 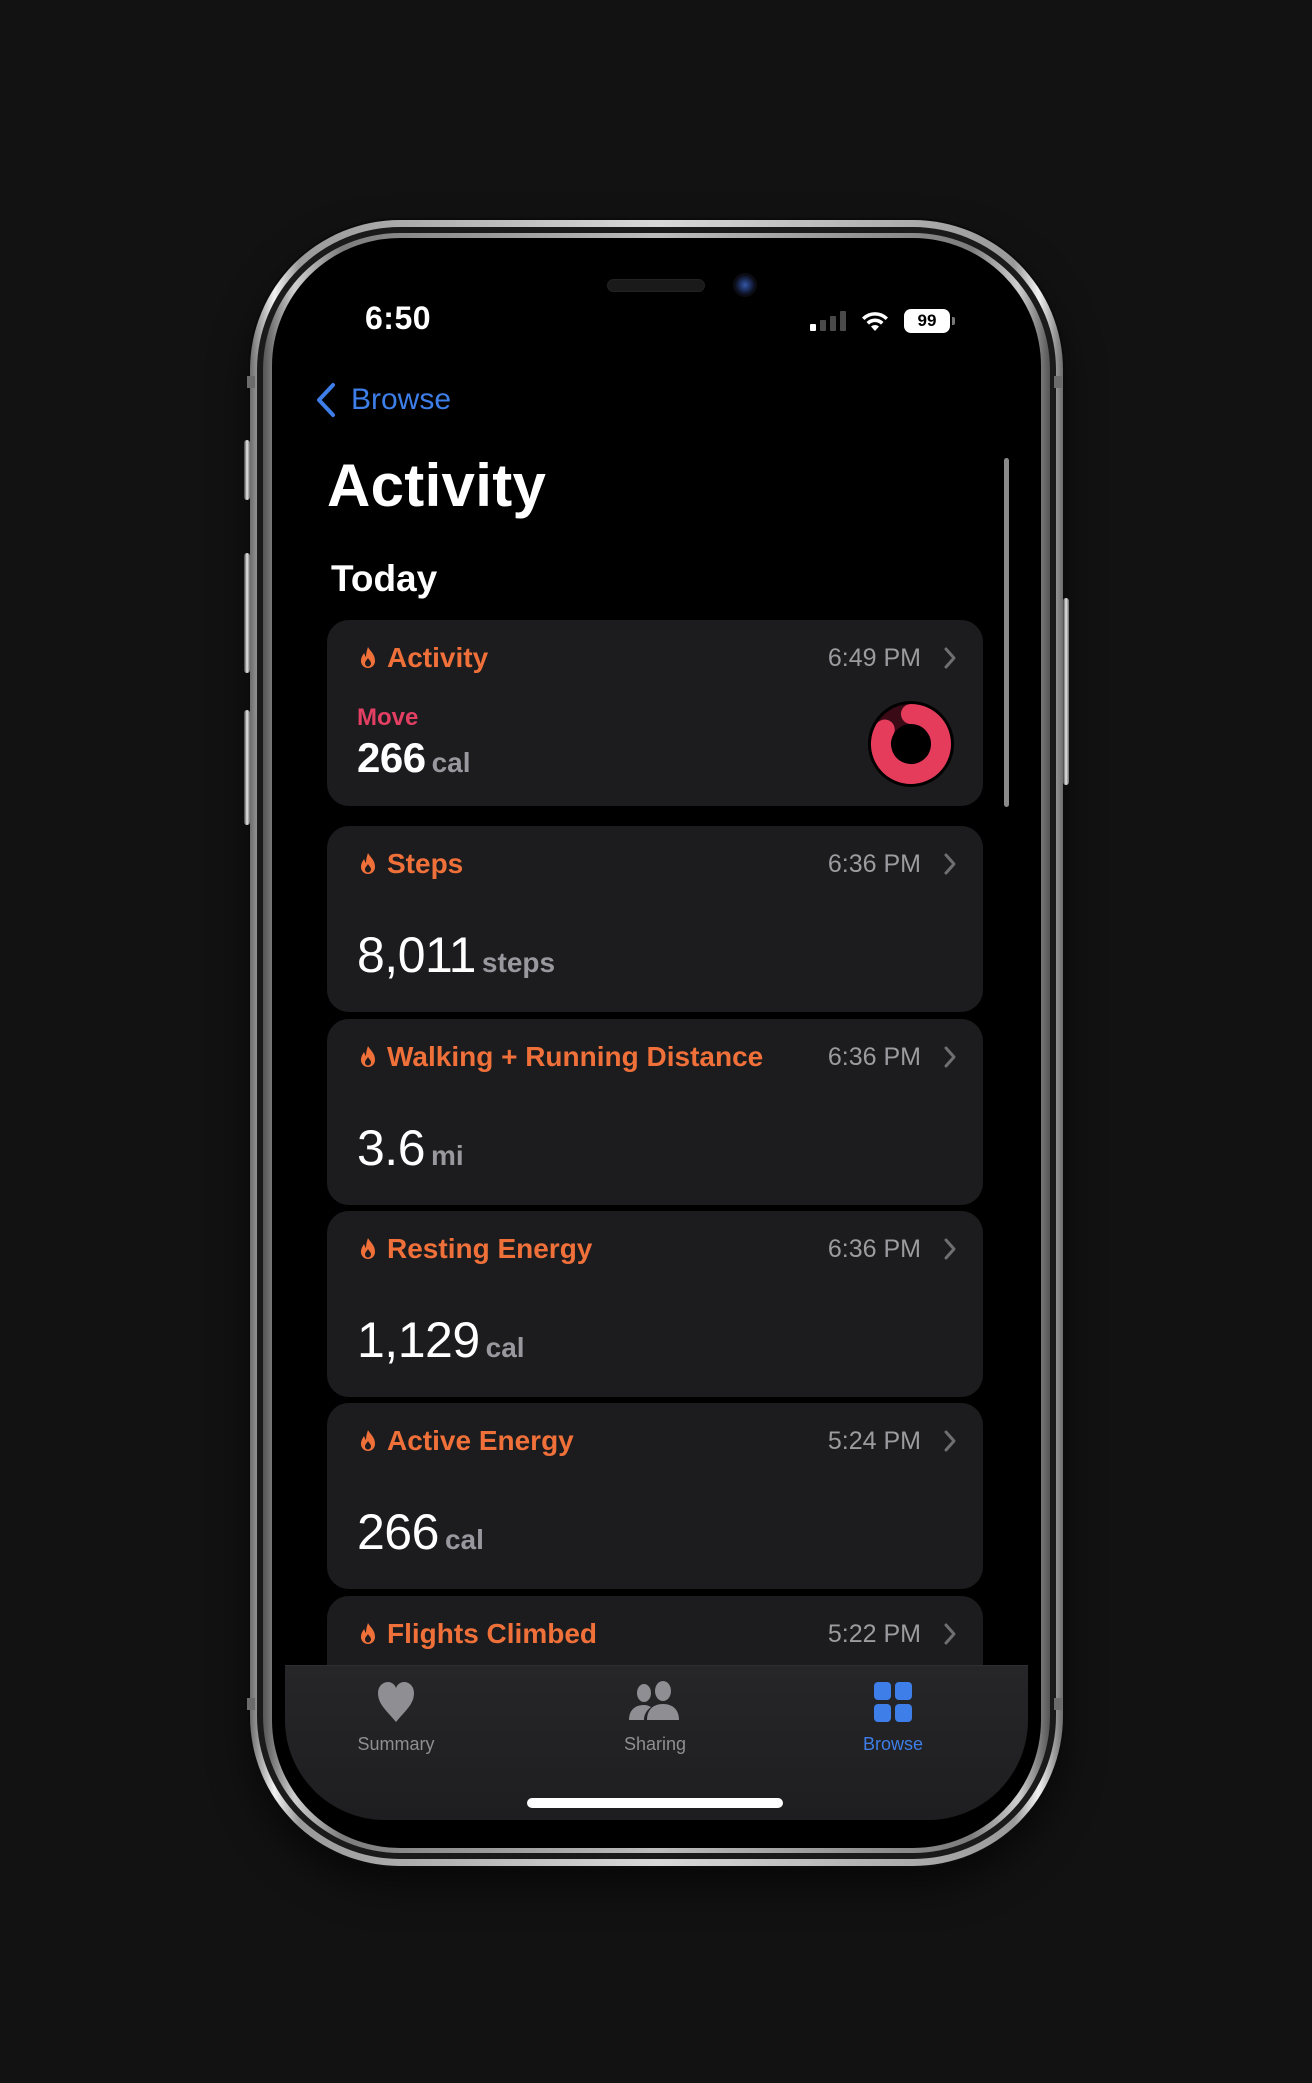 I want to click on home-indicator, so click(x=655, y=1803).